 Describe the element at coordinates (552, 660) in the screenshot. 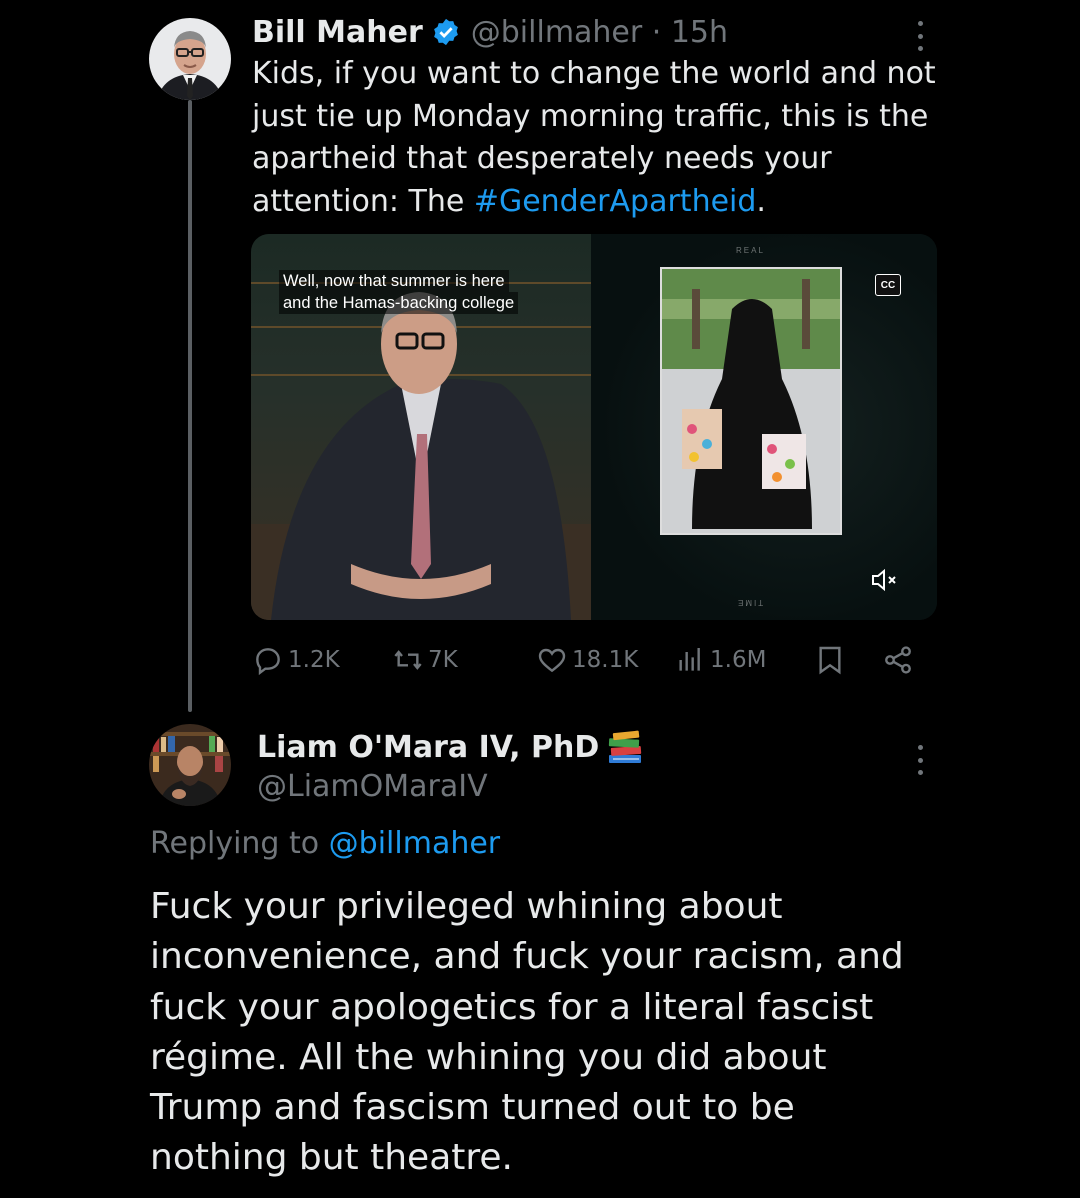

I see `like-icon` at that location.